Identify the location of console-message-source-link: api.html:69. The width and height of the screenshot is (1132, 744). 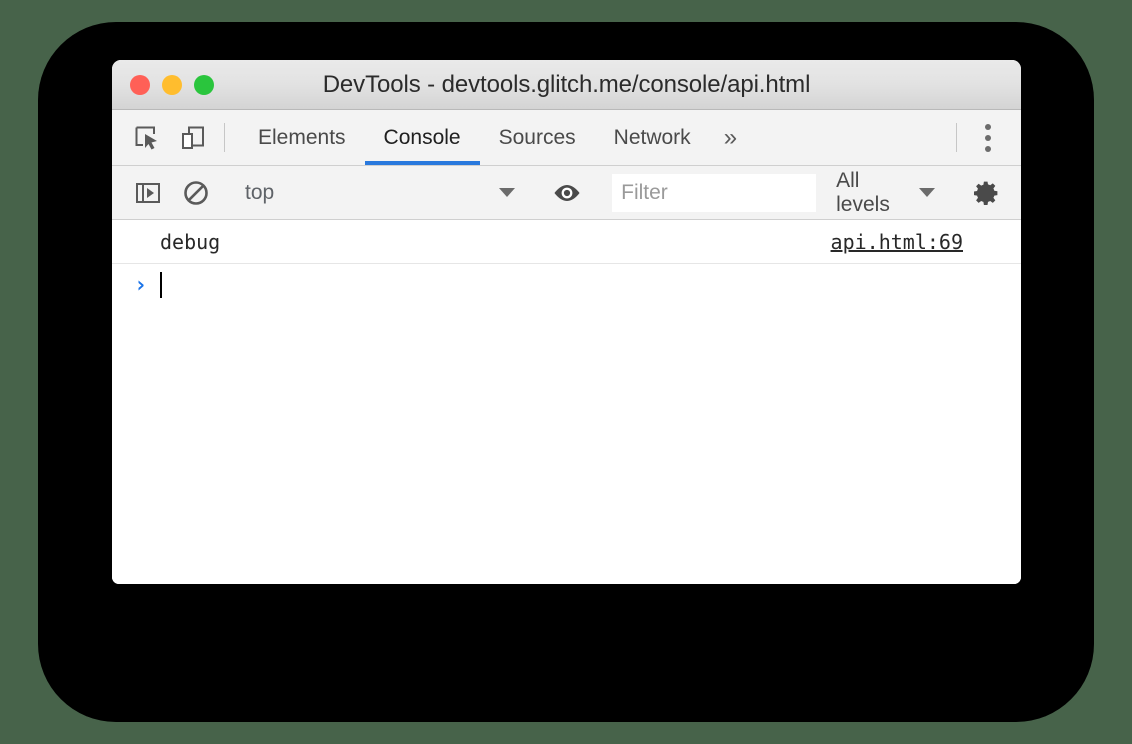
(897, 242).